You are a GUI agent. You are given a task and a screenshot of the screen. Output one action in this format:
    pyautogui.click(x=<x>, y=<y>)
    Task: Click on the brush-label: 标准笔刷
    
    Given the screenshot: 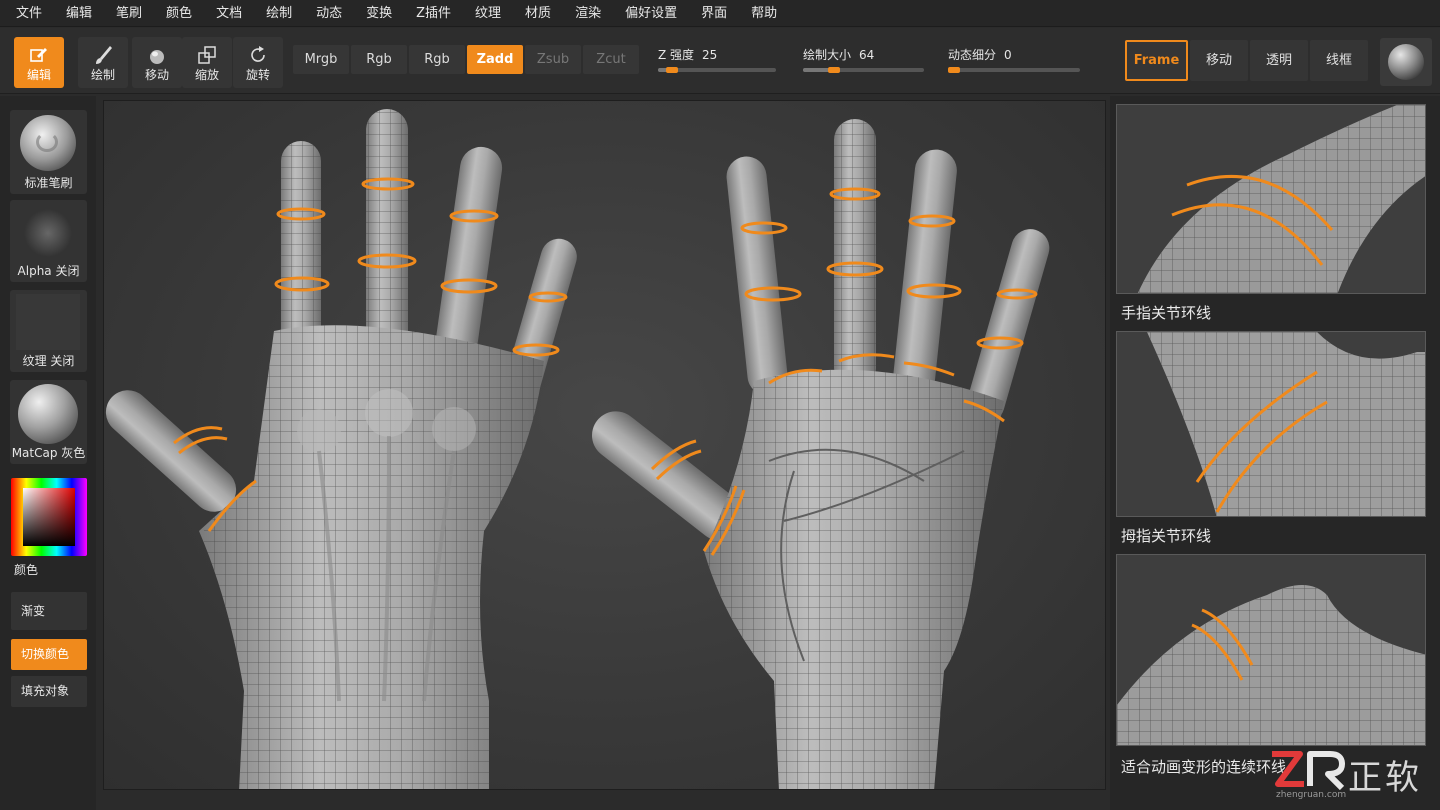 What is the action you would take?
    pyautogui.click(x=48, y=183)
    